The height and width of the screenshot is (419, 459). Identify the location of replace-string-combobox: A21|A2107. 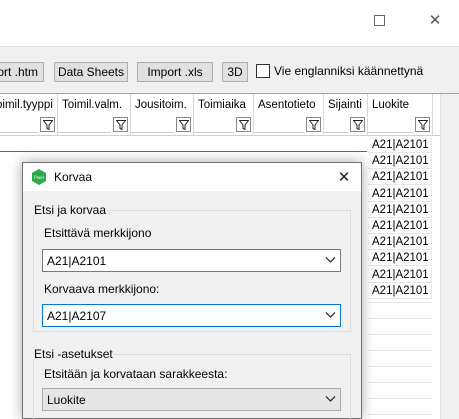
(191, 315).